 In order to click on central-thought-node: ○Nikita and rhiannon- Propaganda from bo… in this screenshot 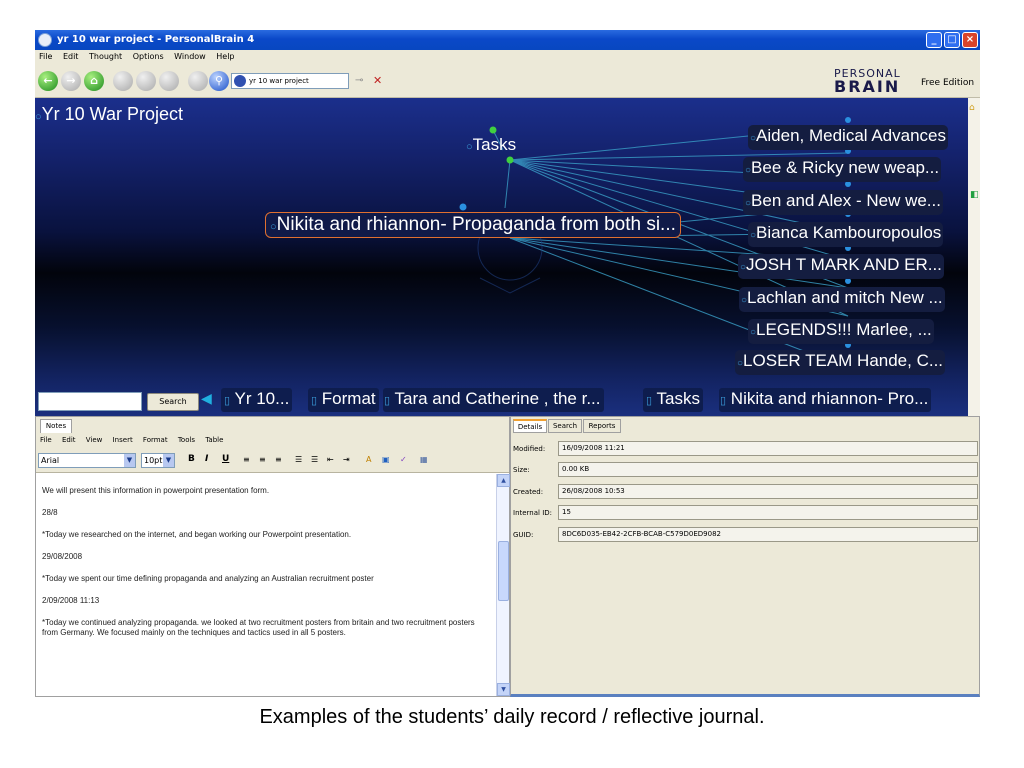, I will do `click(473, 225)`.